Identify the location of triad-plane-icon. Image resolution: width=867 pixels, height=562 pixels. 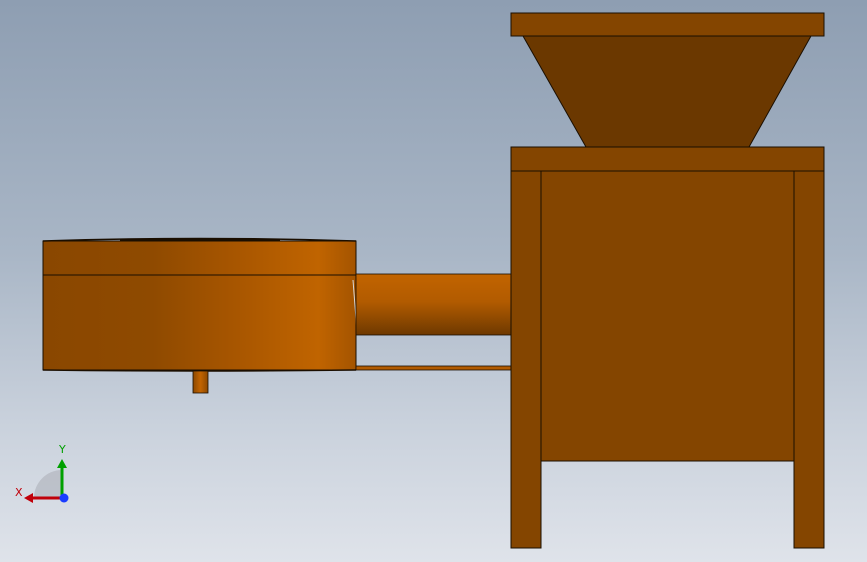
(48, 484).